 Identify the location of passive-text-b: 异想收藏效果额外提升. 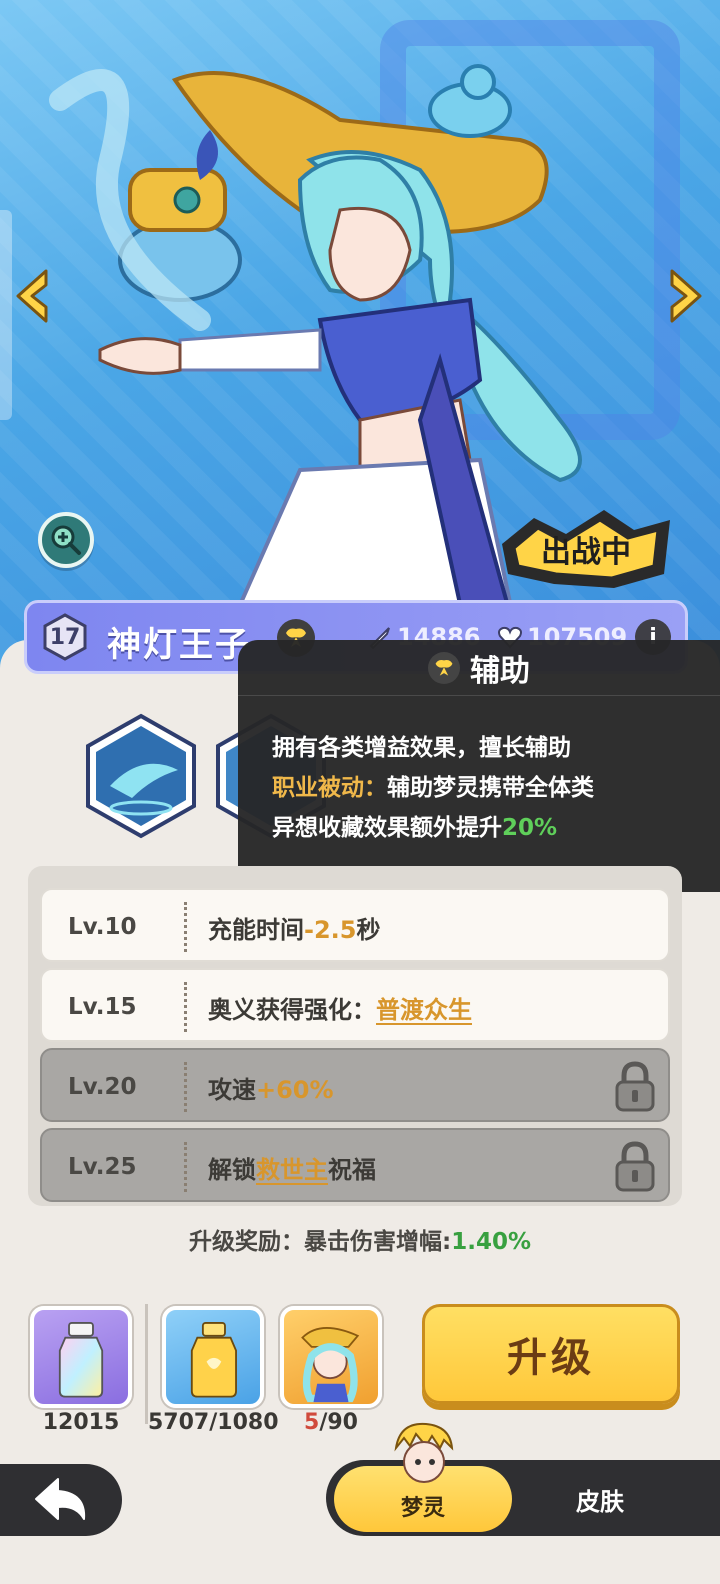
(387, 828).